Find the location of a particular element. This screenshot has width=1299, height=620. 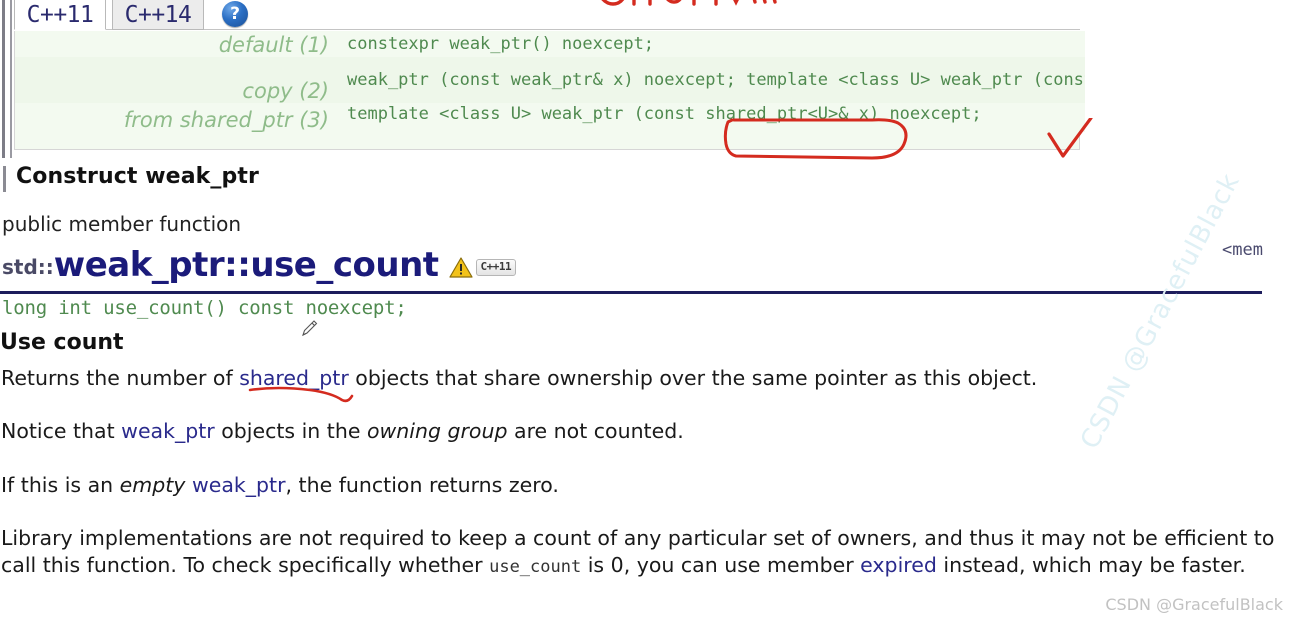

paragraph-returns-text-before: Returns the number of is located at coordinates (120, 378).